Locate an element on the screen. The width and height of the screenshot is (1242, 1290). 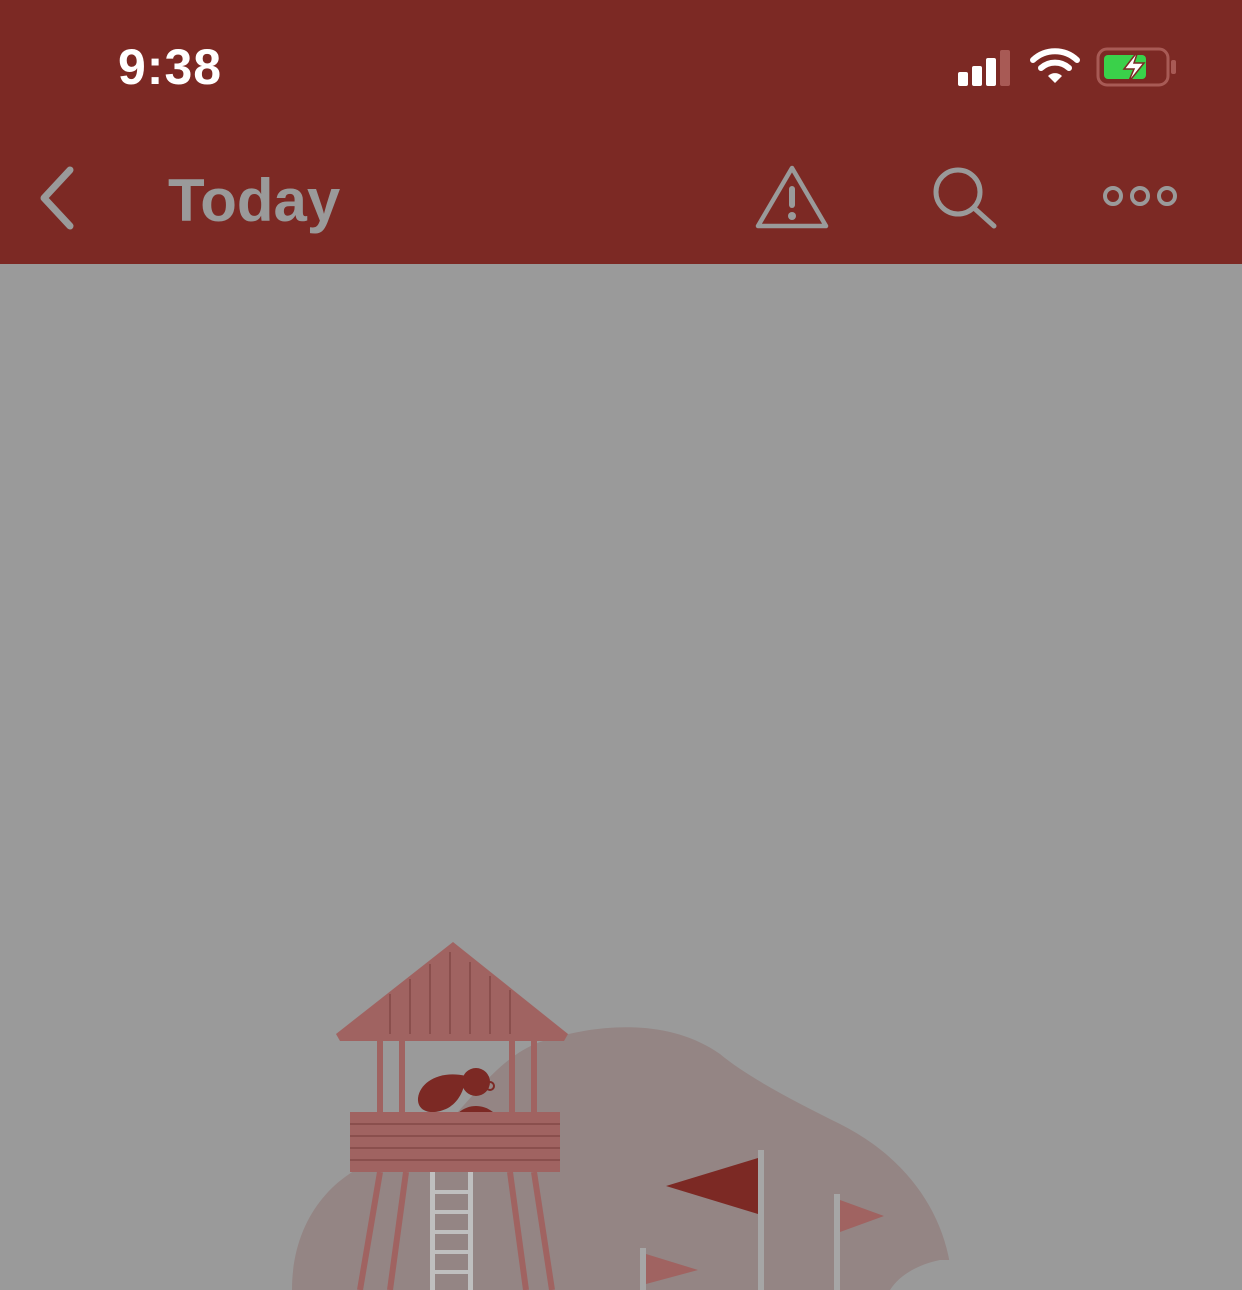
navigation-bar: Today is located at coordinates (621, 197).